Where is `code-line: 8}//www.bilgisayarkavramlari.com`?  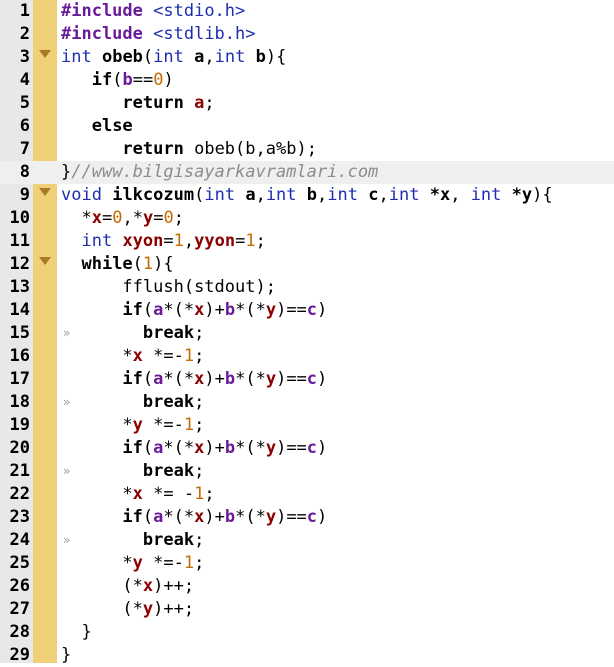
code-line: 8}//www.bilgisayarkavramlari.com is located at coordinates (307, 172).